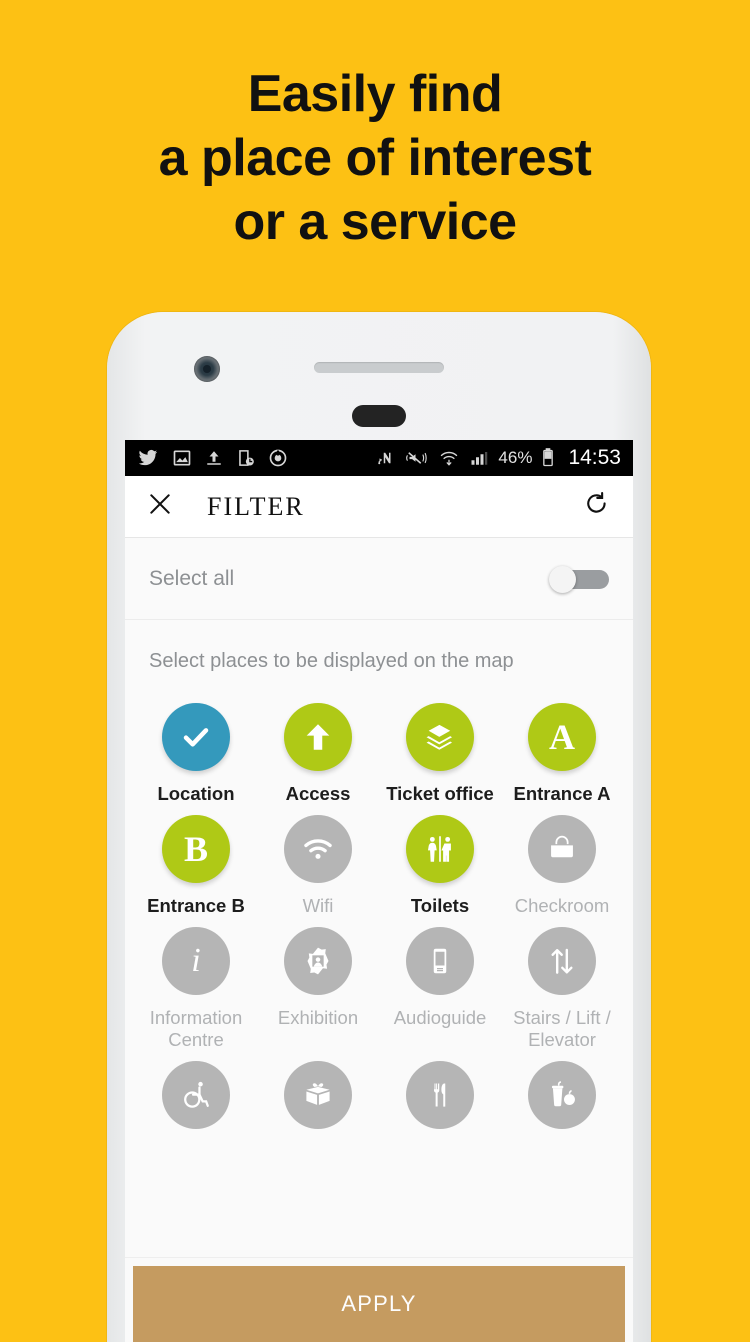 This screenshot has width=750, height=1342. I want to click on apply-bar: APPLY, so click(379, 1299).